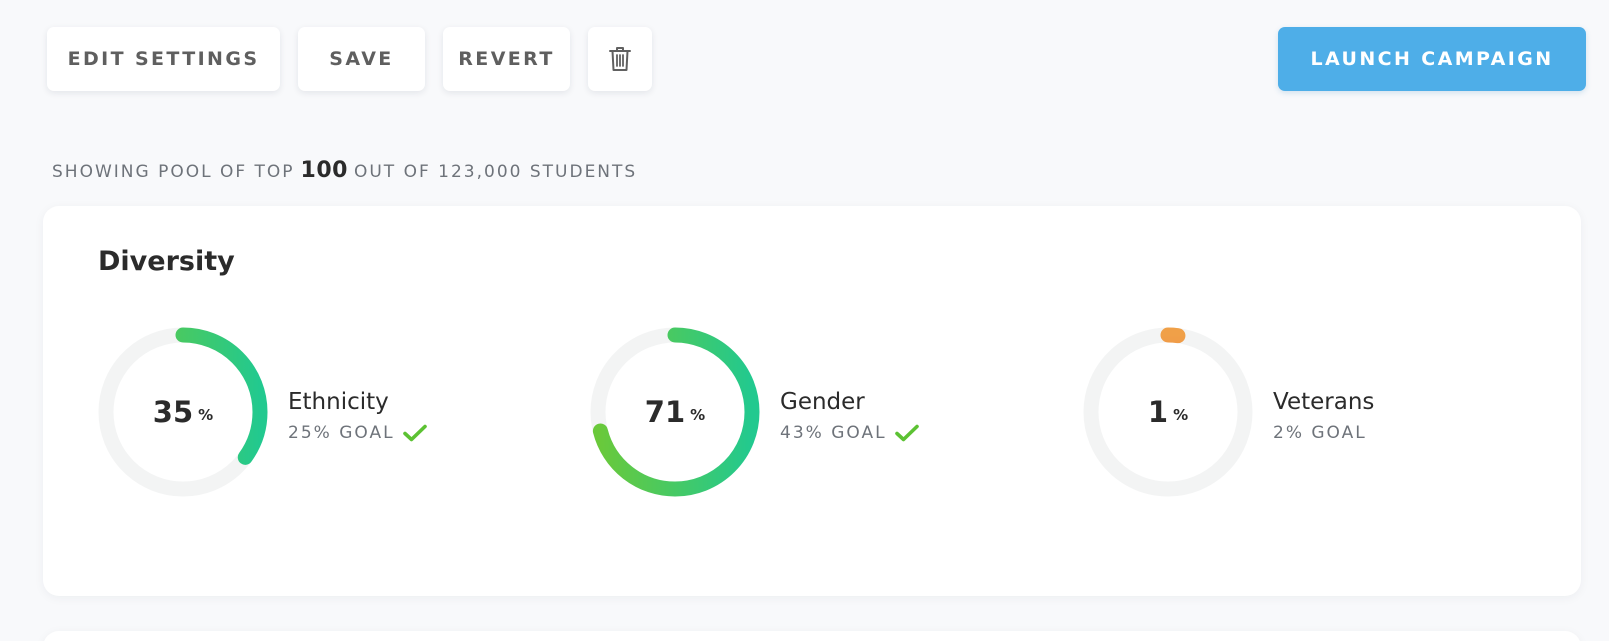 This screenshot has height=641, width=1609. Describe the element at coordinates (173, 412) in the screenshot. I see `gauge-number: 35` at that location.